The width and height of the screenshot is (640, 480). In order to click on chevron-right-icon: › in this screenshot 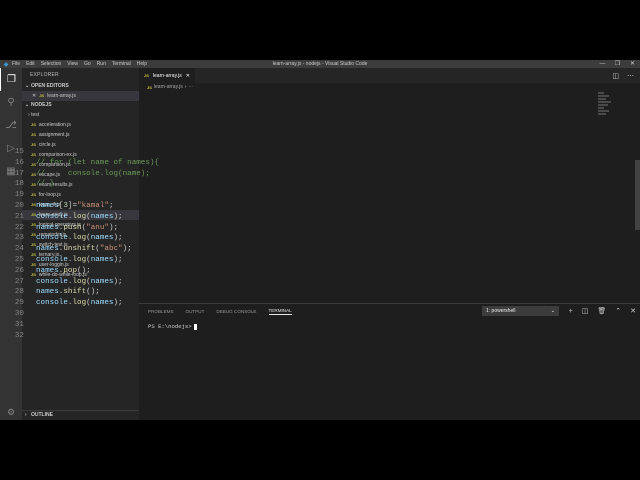, I will do `click(185, 87)`.